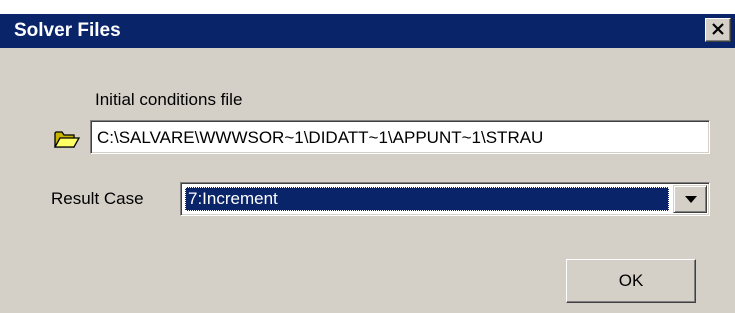 The image size is (735, 313). Describe the element at coordinates (67, 30) in the screenshot. I see `window-title: Solver Files` at that location.